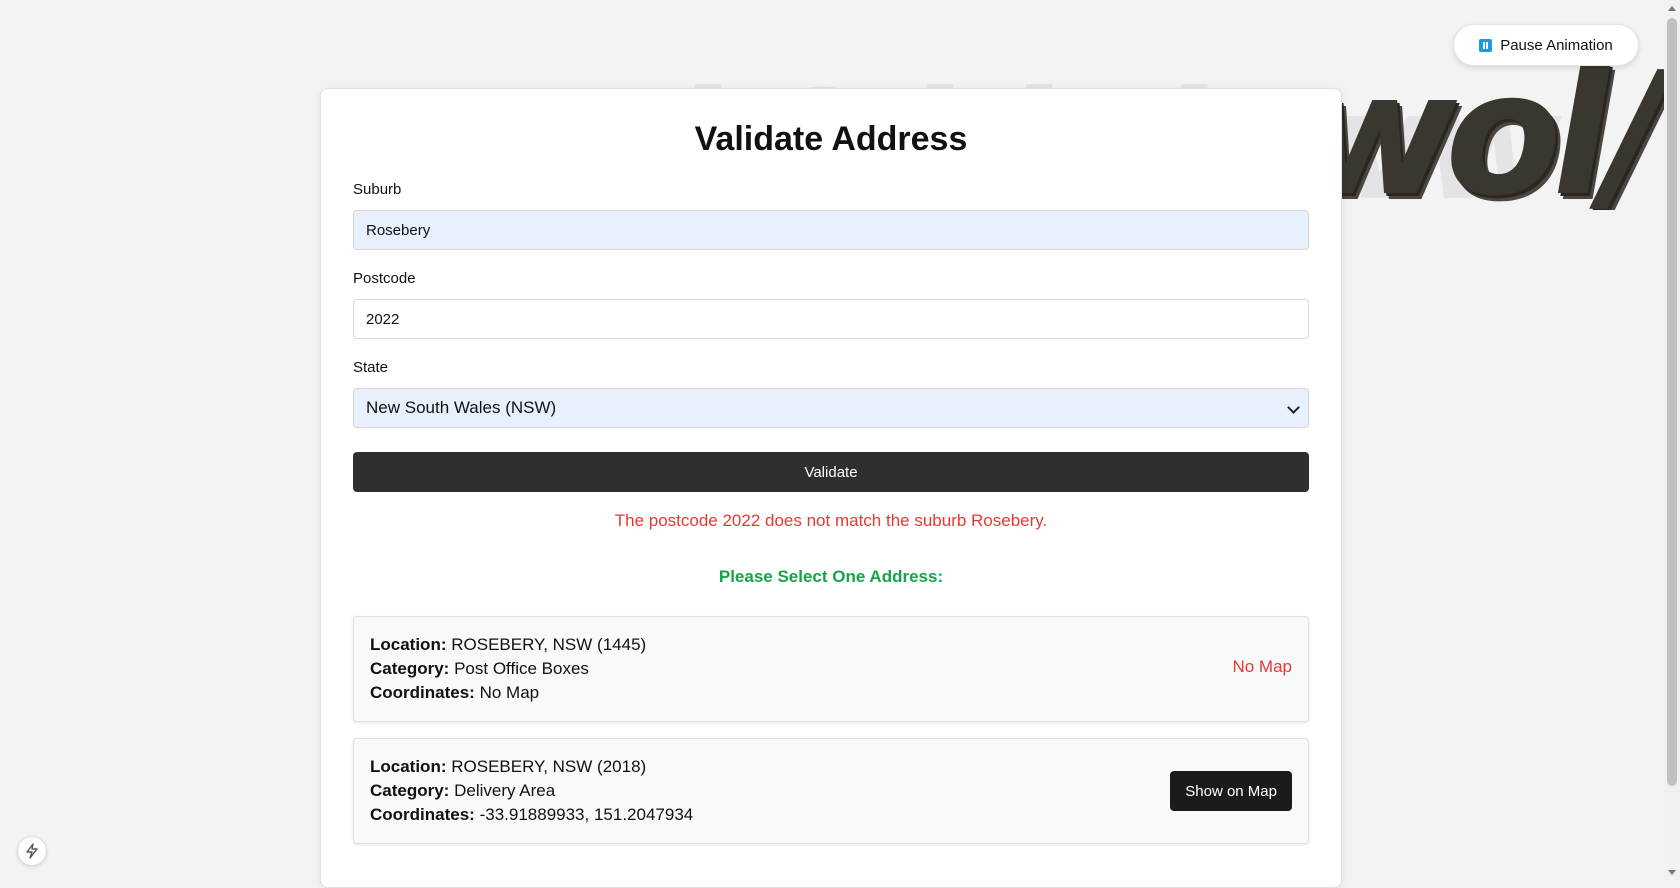 The width and height of the screenshot is (1680, 888). I want to click on suburb-input, so click(831, 230).